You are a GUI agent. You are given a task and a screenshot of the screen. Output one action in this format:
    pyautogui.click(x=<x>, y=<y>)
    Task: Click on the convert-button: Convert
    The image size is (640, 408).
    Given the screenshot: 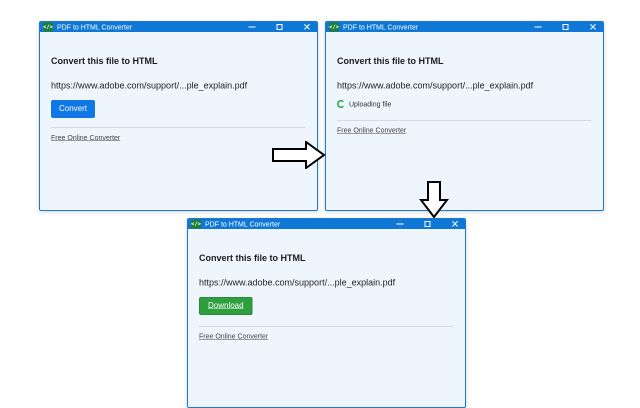 What is the action you would take?
    pyautogui.click(x=73, y=109)
    